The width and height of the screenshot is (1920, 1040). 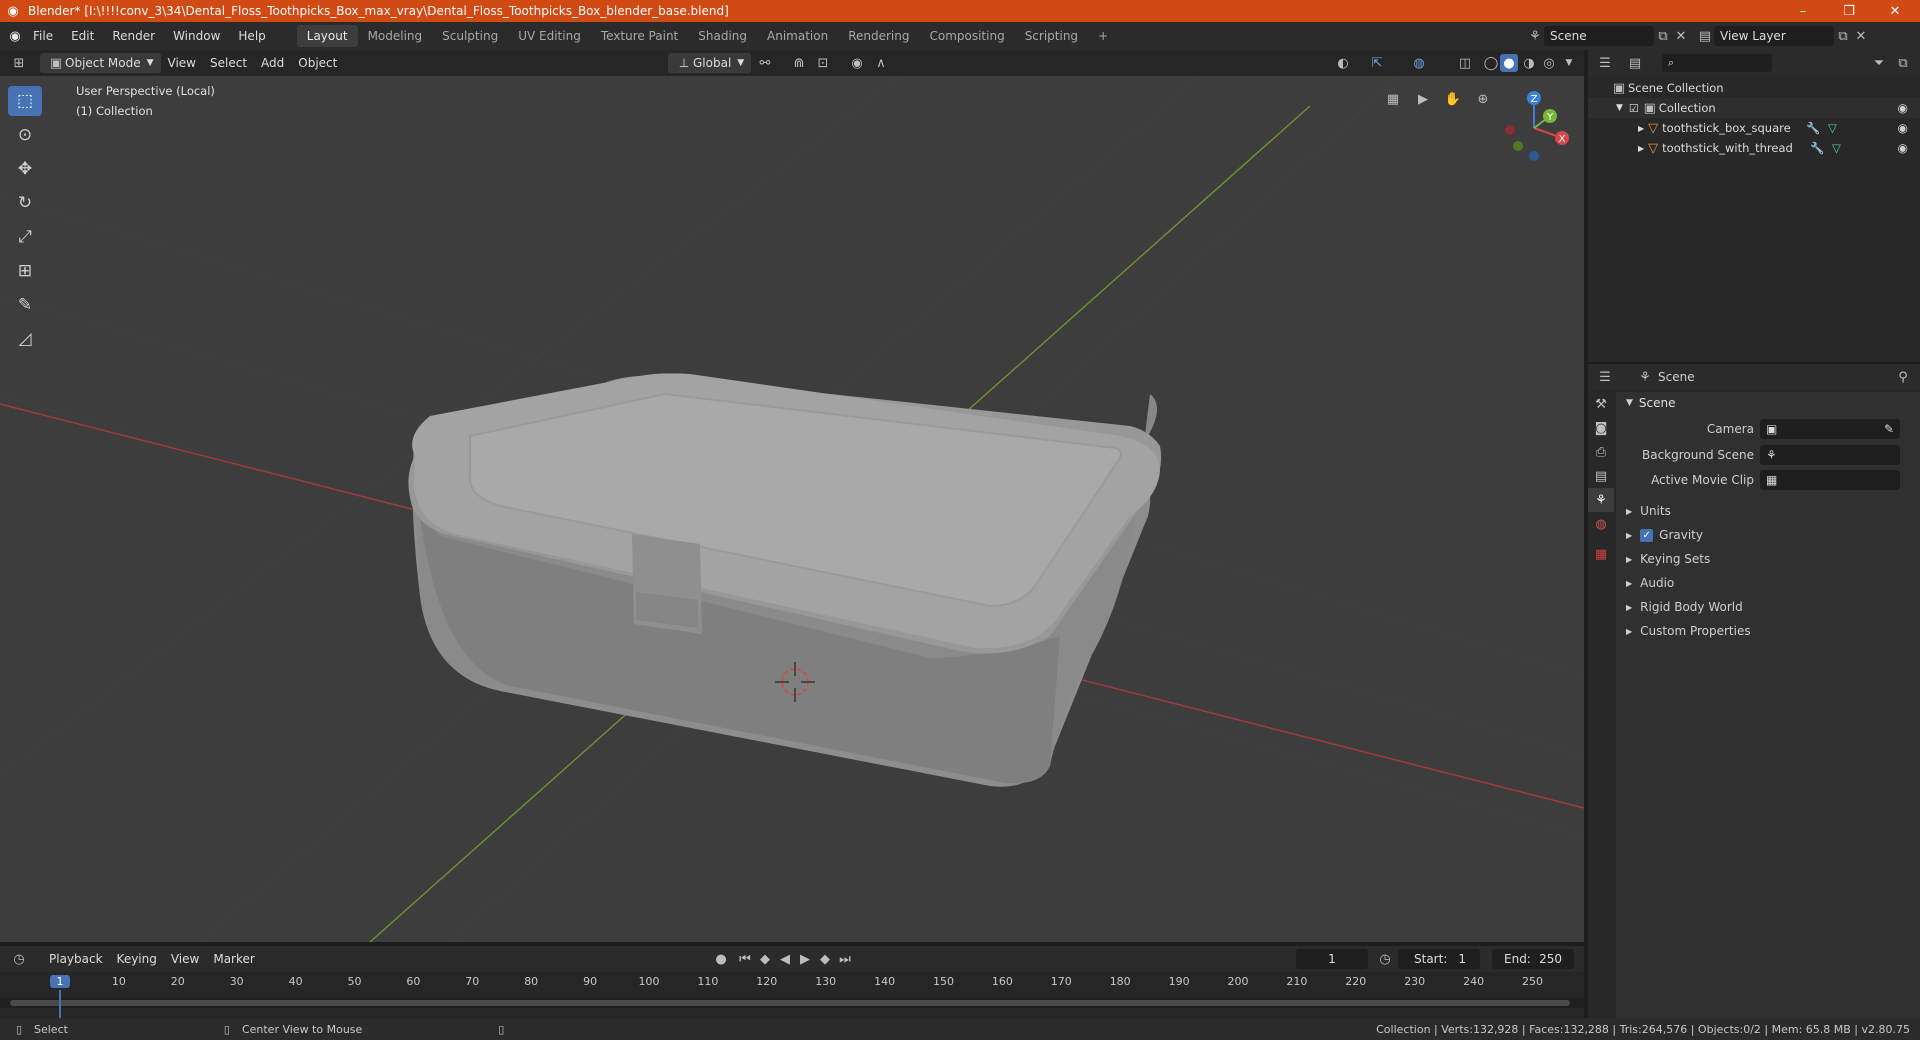 I want to click on display-mode-icon: ▤, so click(x=1635, y=63).